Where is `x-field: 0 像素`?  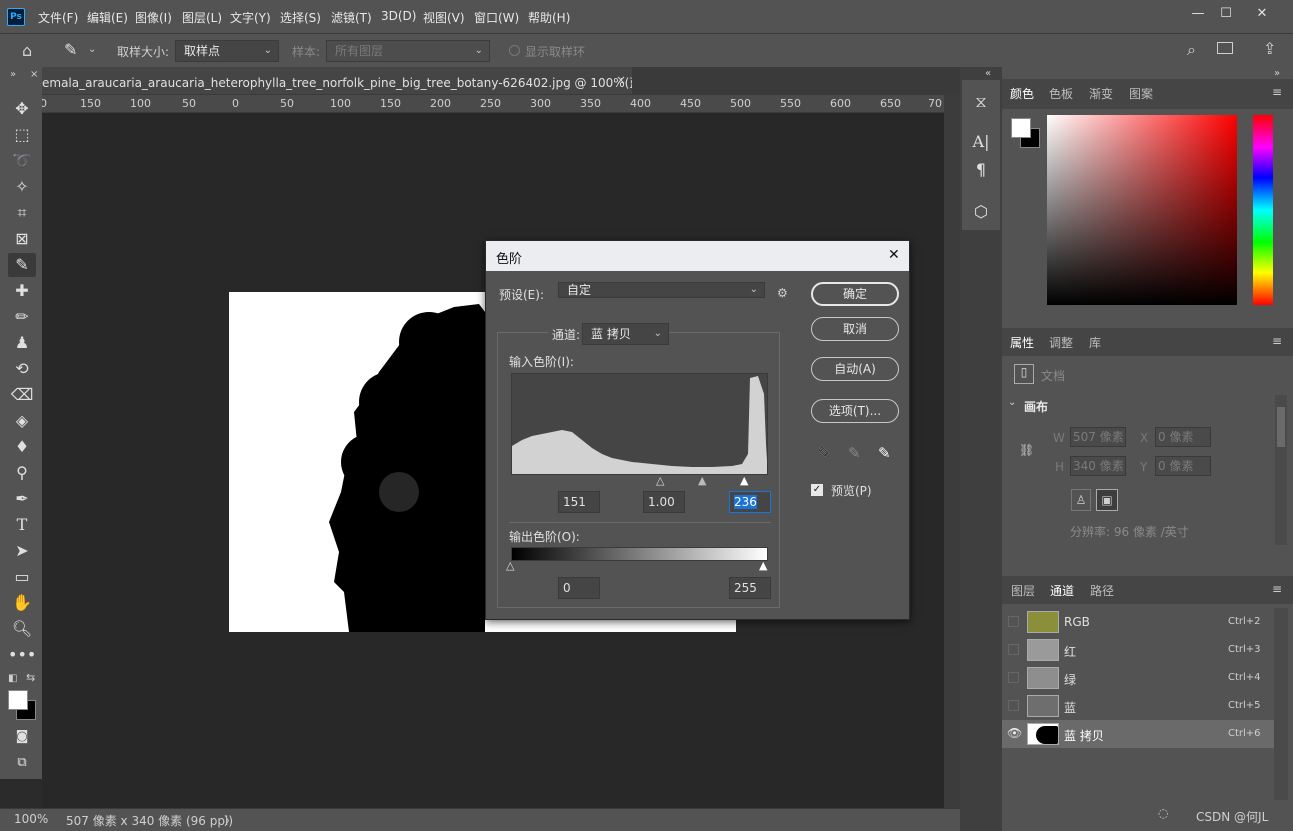
x-field: 0 像素 is located at coordinates (1183, 437).